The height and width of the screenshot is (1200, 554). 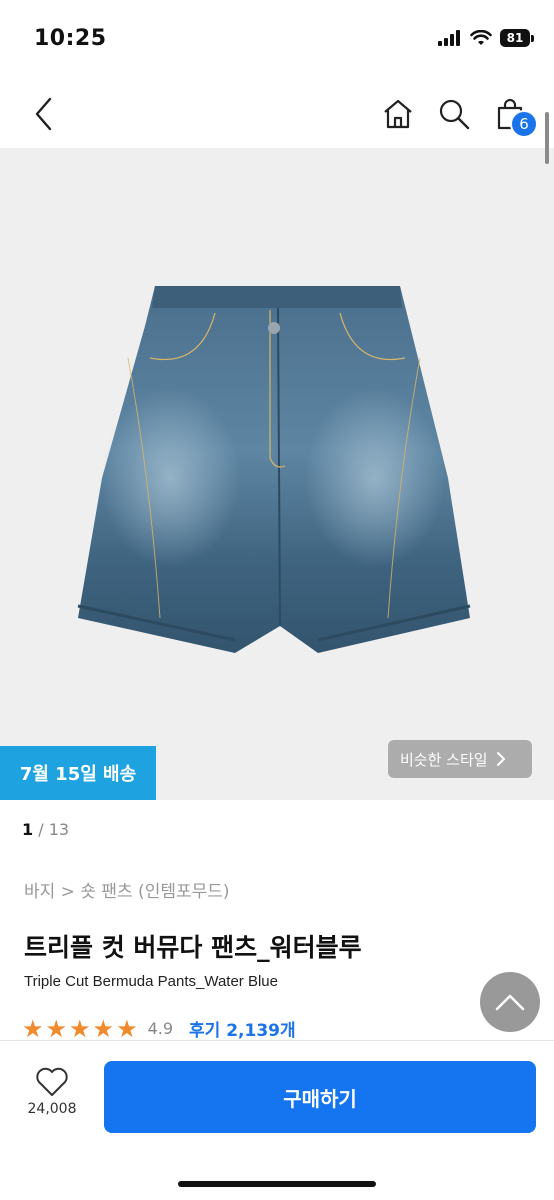 I want to click on pager-current: 1, so click(x=28, y=829).